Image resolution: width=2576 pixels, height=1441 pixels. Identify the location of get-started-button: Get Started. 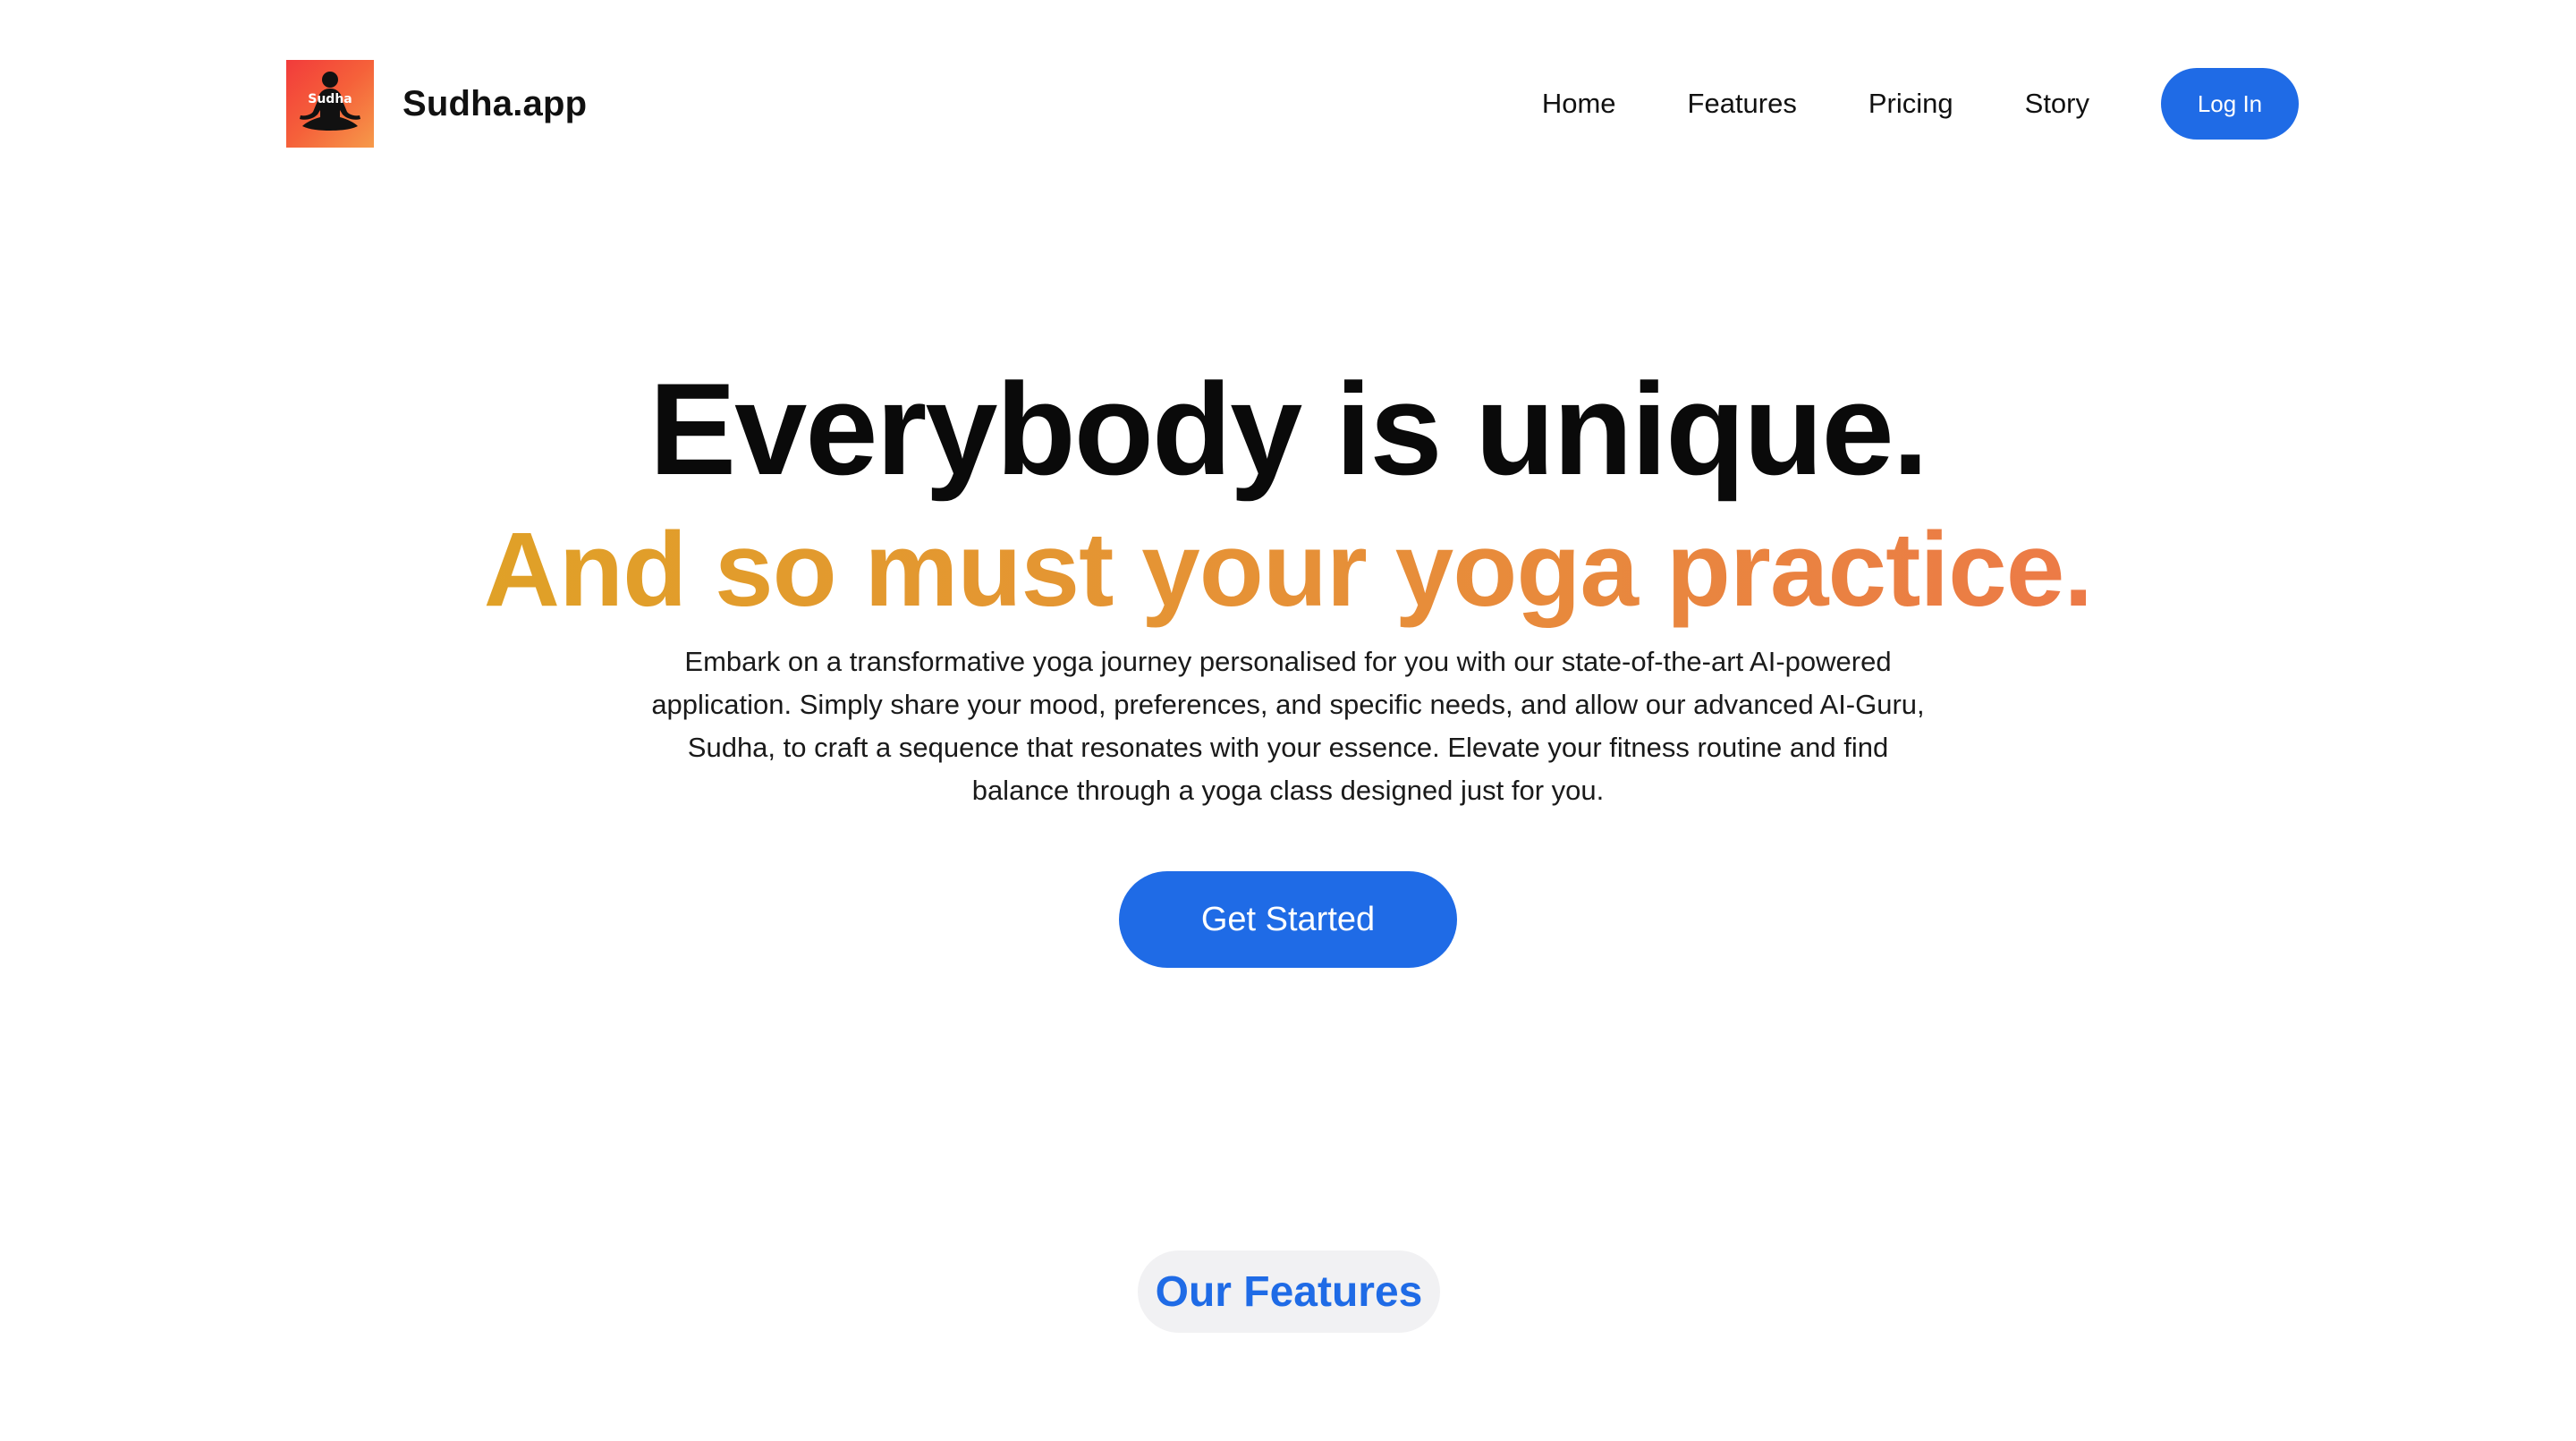
(1288, 919).